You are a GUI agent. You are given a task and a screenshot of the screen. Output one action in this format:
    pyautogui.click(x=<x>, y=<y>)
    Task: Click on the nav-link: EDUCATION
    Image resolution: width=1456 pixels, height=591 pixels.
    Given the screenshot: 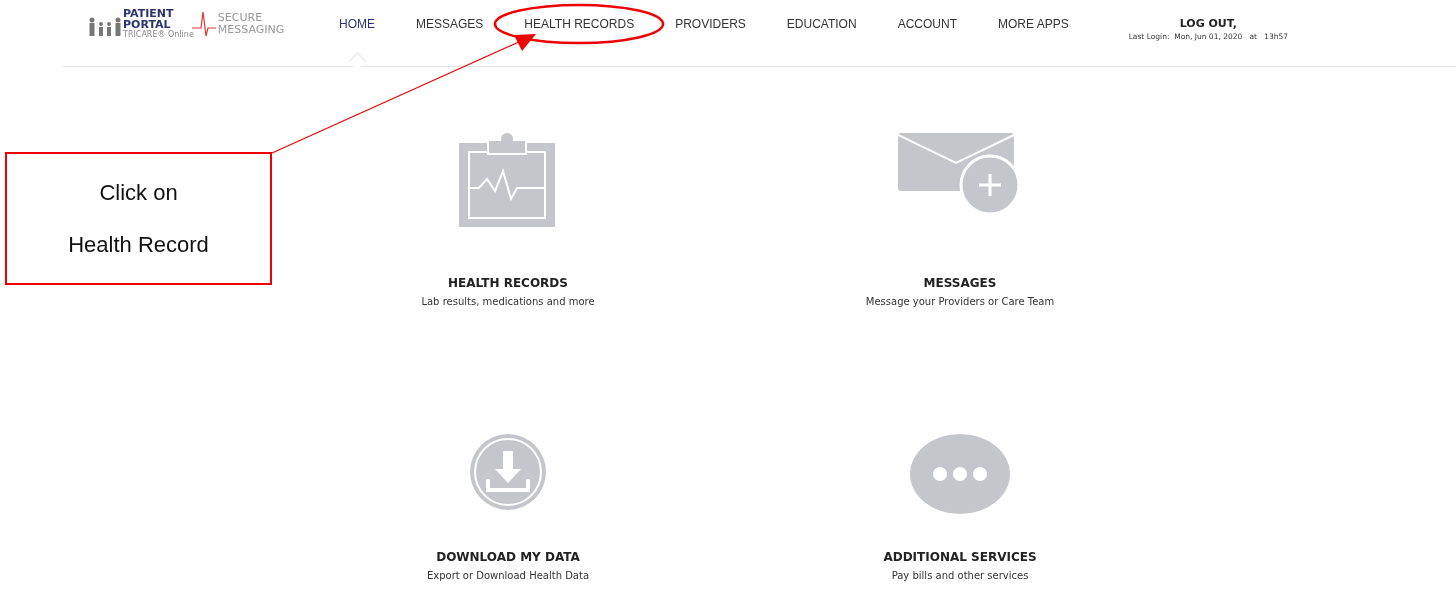 What is the action you would take?
    pyautogui.click(x=821, y=24)
    